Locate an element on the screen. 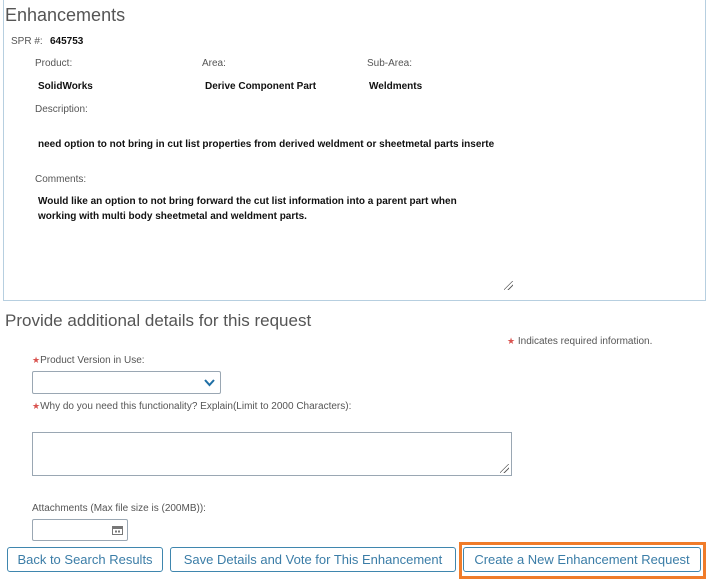 This screenshot has width=708, height=584. calendar-icon is located at coordinates (117, 530).